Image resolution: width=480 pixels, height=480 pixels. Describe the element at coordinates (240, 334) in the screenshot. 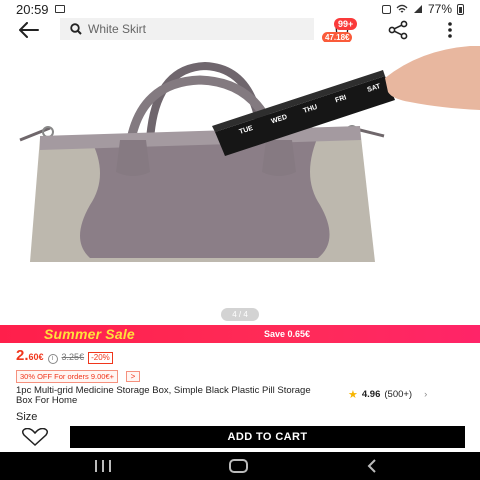

I see `sale-banner: Summer Sale Save 0.65€` at that location.